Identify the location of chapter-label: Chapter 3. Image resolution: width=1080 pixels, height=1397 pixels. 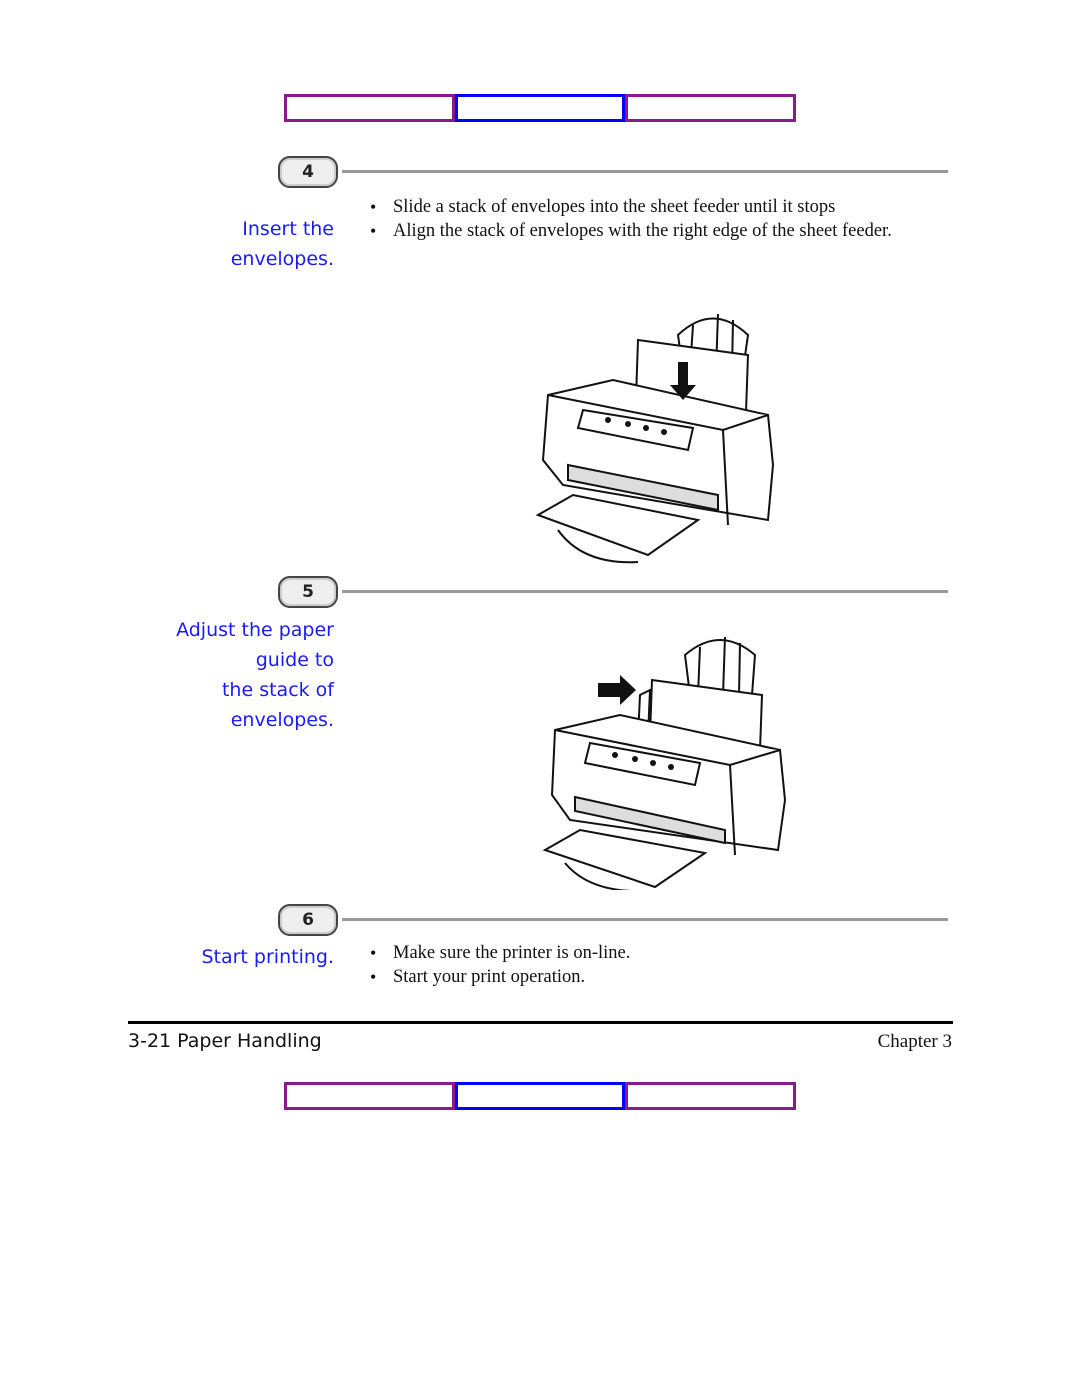
(914, 1041).